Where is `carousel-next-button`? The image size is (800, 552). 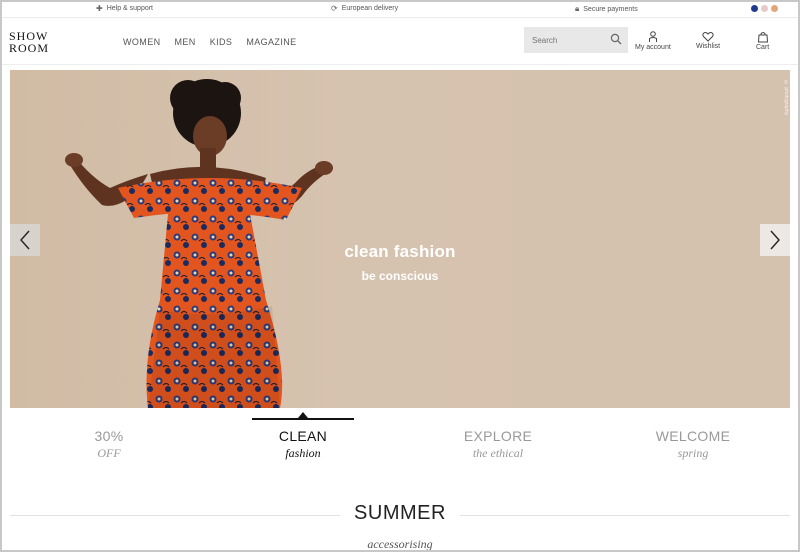
carousel-next-button is located at coordinates (775, 240).